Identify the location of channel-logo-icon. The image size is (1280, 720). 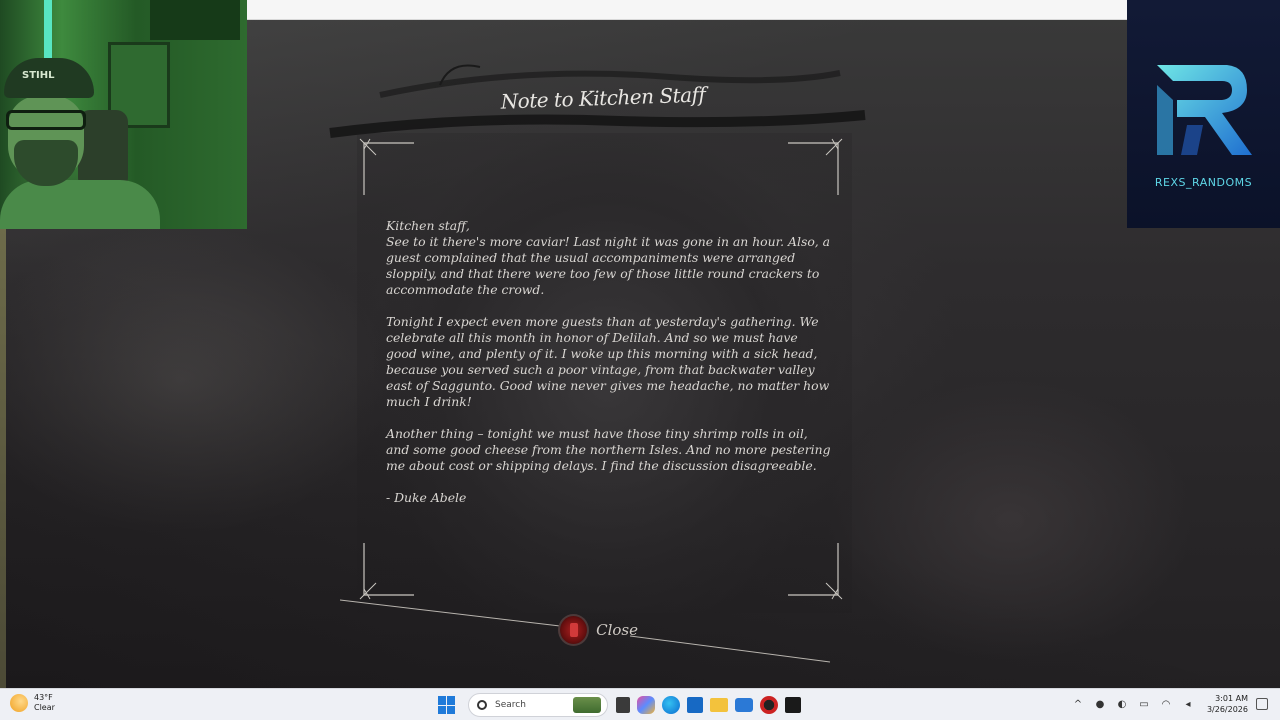
(1204, 110).